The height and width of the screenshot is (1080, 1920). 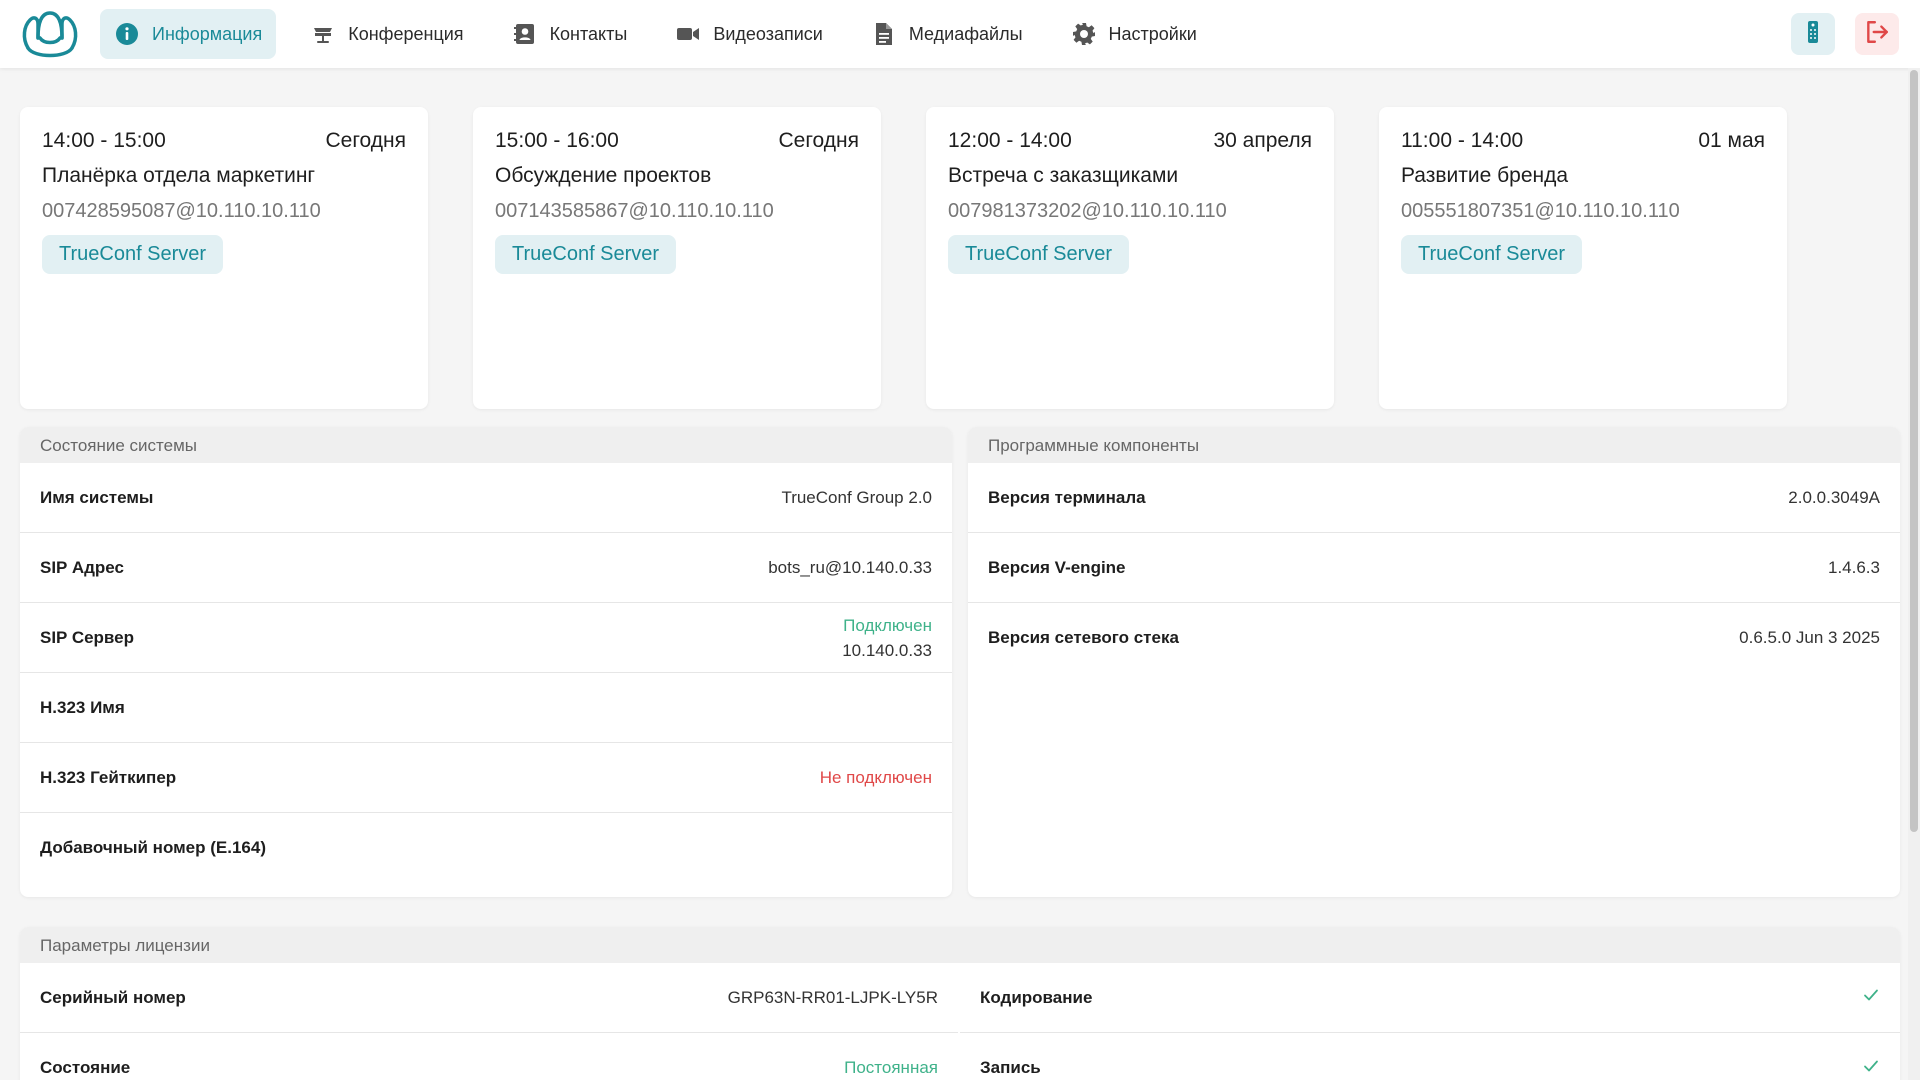 What do you see at coordinates (85, 1067) in the screenshot?
I see `row-label: Состояние` at bounding box center [85, 1067].